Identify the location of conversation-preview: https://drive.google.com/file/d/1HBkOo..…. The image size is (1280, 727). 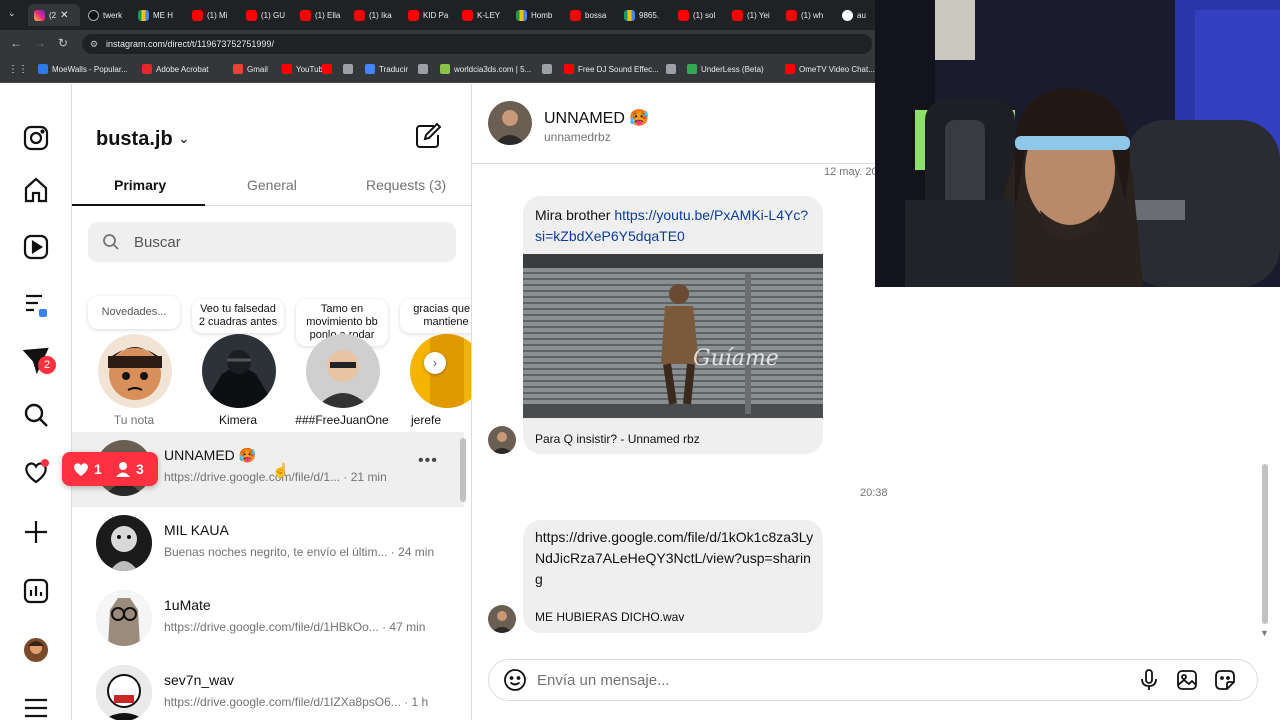
(295, 627).